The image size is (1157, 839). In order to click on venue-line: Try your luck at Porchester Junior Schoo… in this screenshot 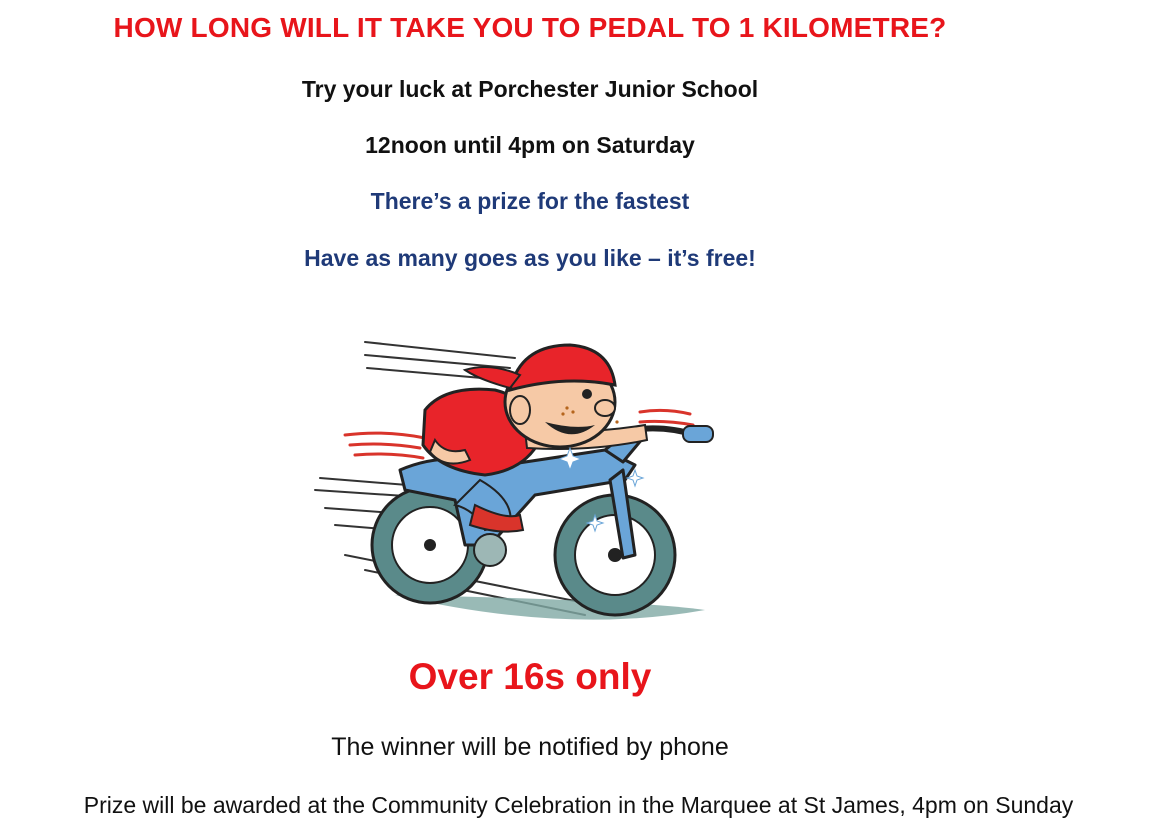, I will do `click(530, 89)`.